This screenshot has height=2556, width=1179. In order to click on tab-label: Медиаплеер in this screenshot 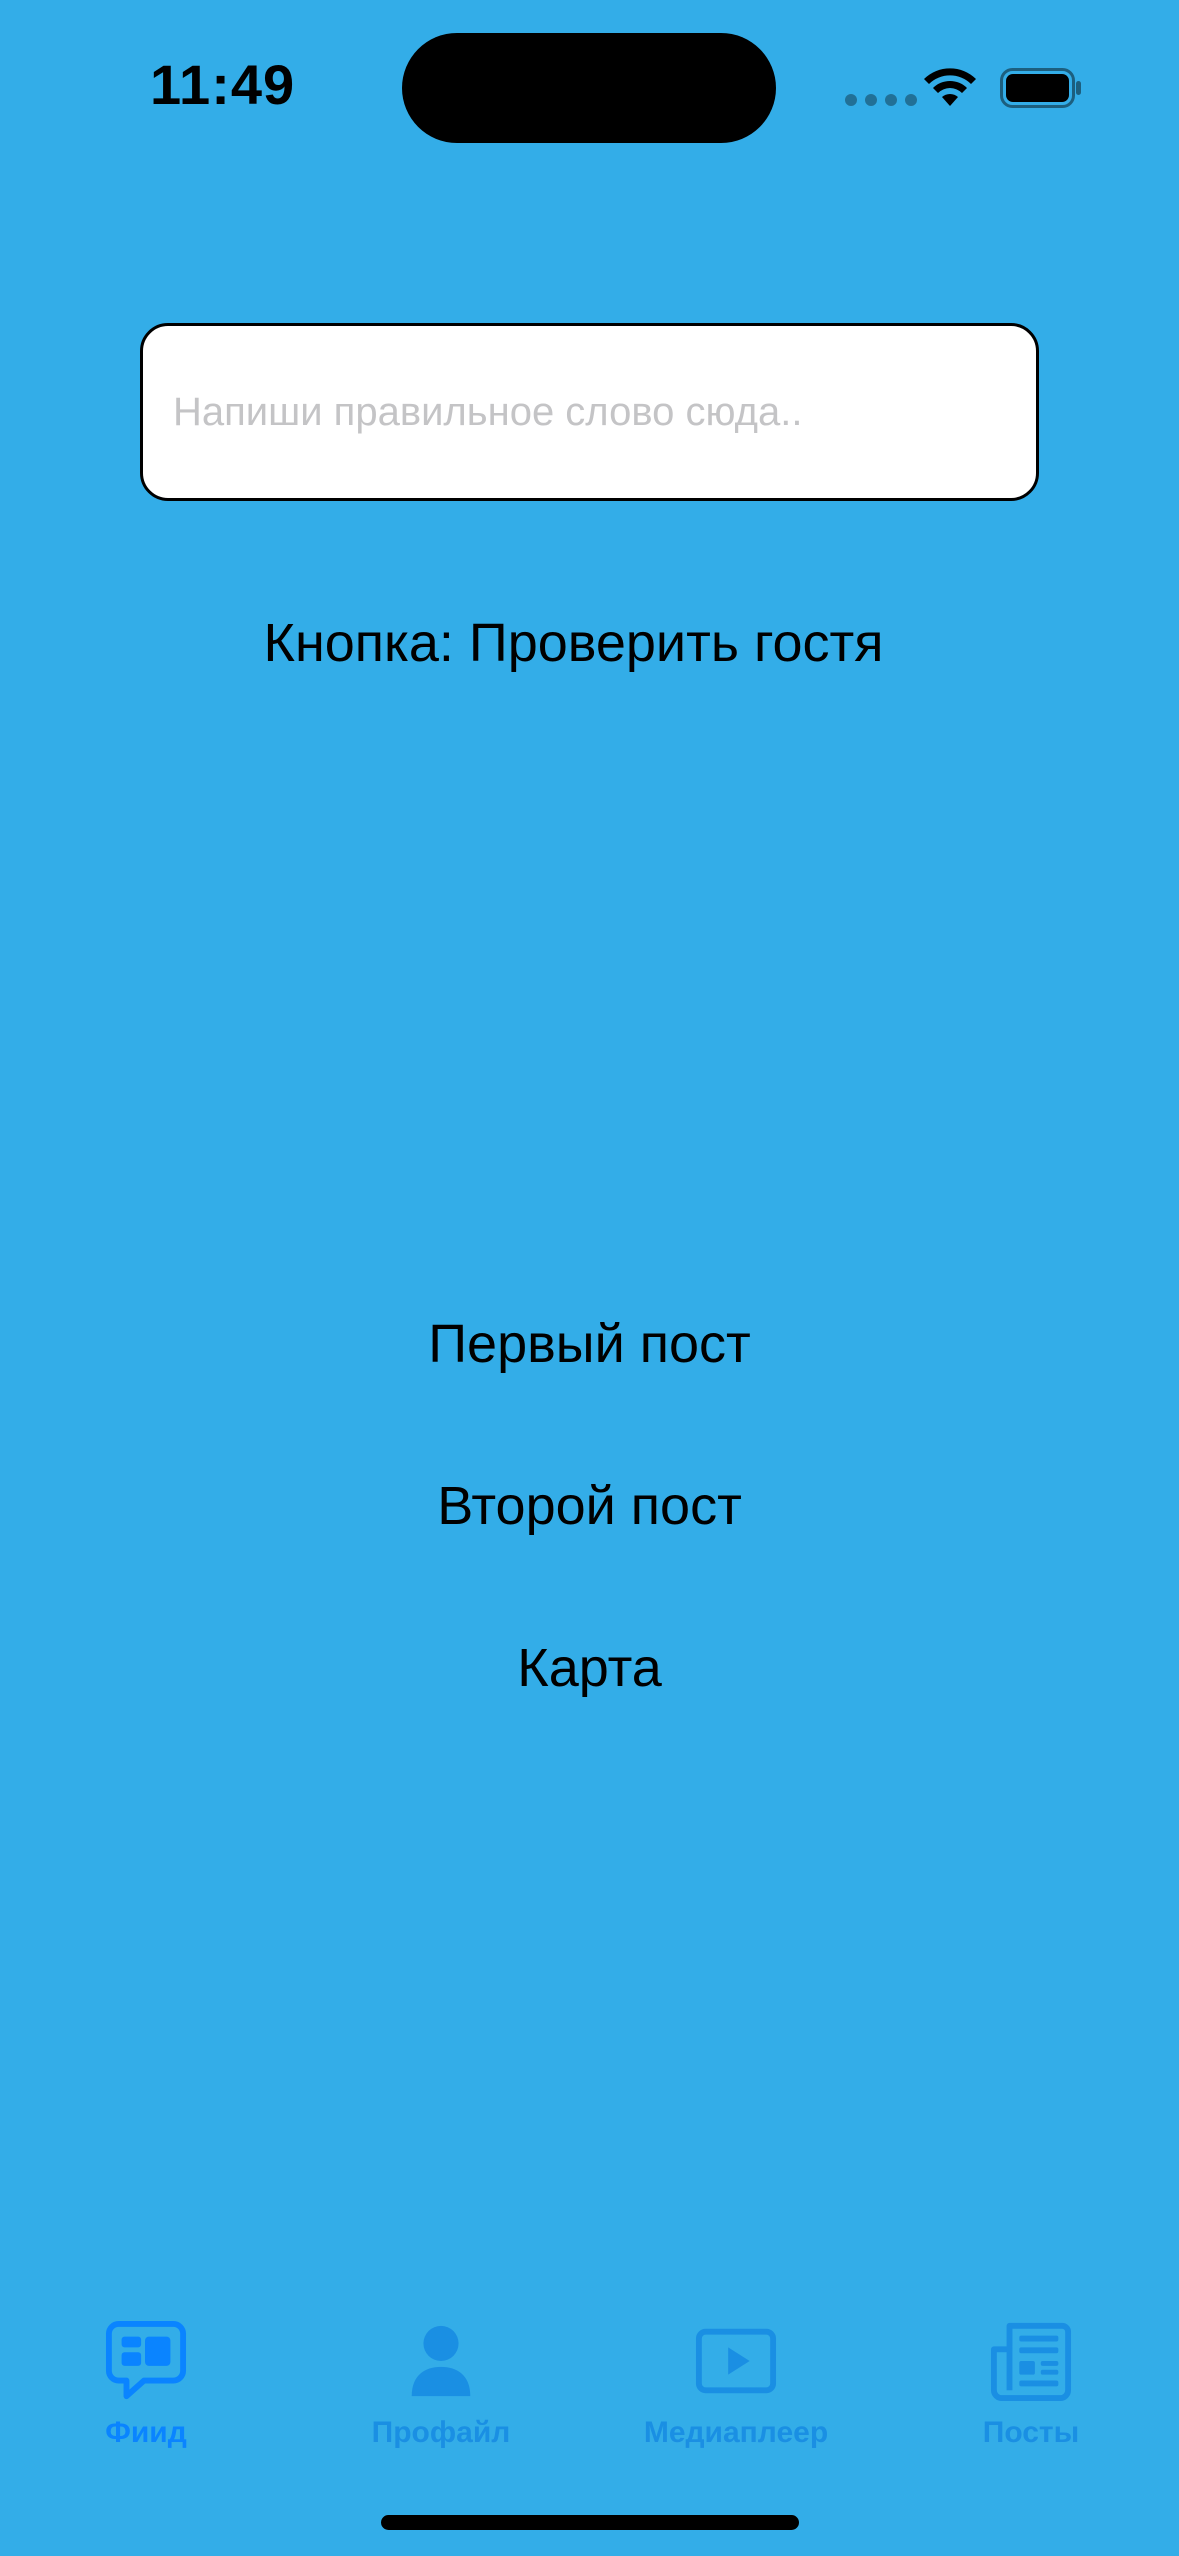, I will do `click(736, 2432)`.